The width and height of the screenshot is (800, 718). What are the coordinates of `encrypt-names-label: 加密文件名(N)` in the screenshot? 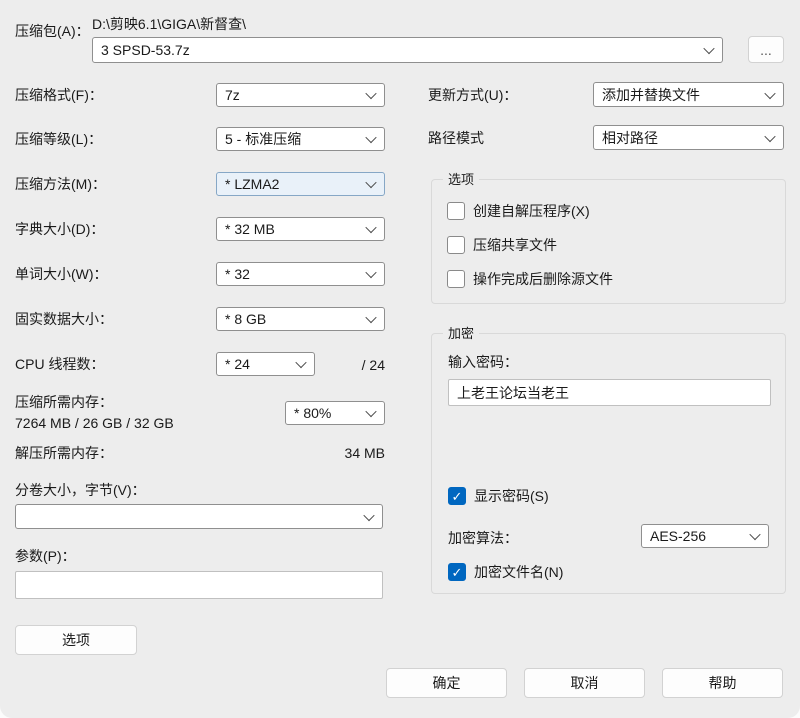 It's located at (519, 572).